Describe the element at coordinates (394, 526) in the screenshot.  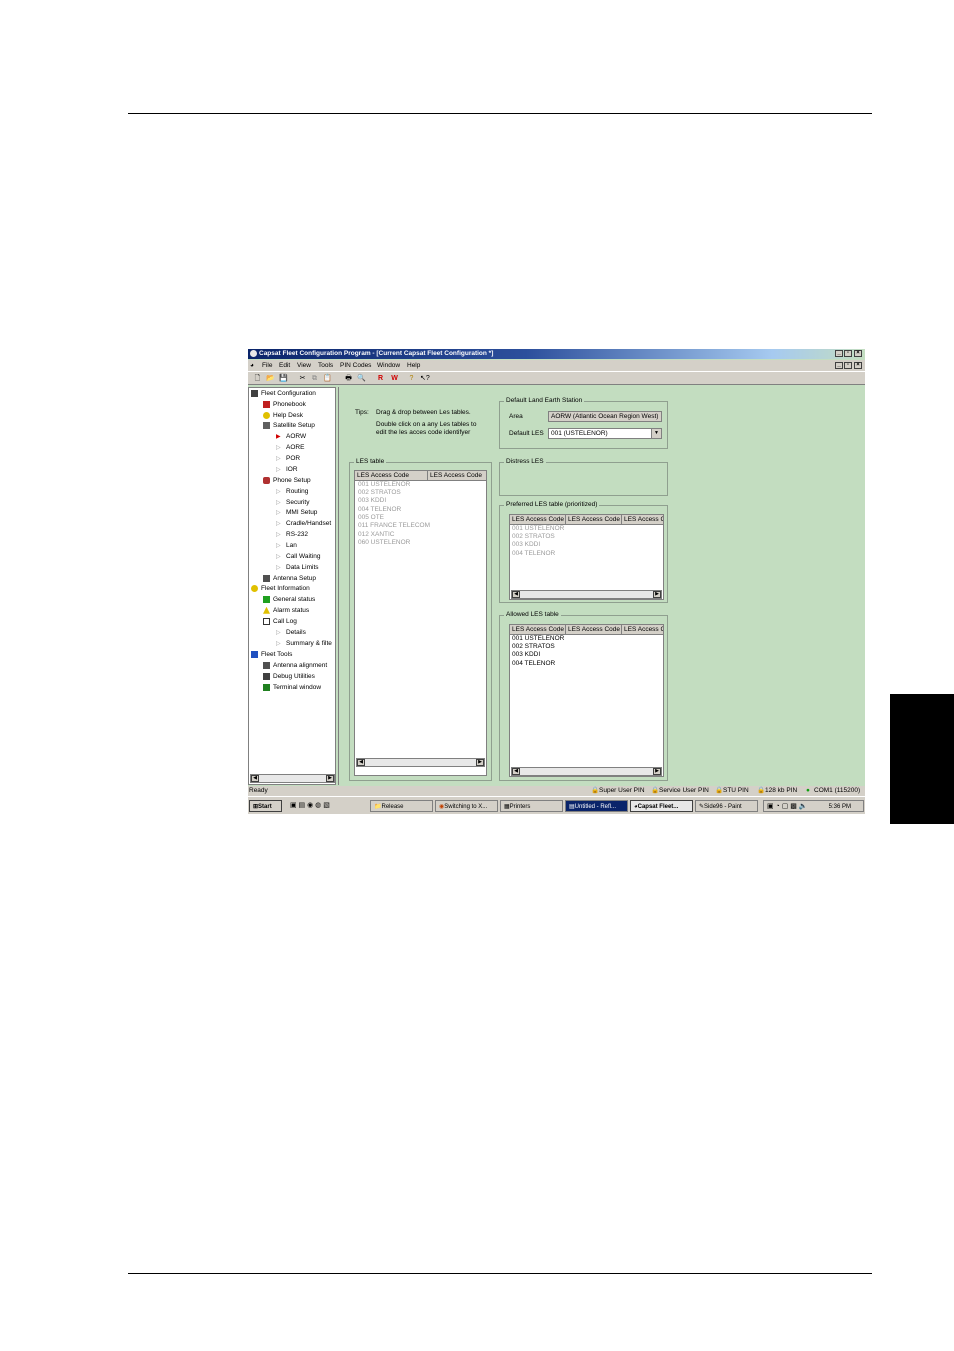
I see `list-item: 011 FRANCE TELECOM` at that location.